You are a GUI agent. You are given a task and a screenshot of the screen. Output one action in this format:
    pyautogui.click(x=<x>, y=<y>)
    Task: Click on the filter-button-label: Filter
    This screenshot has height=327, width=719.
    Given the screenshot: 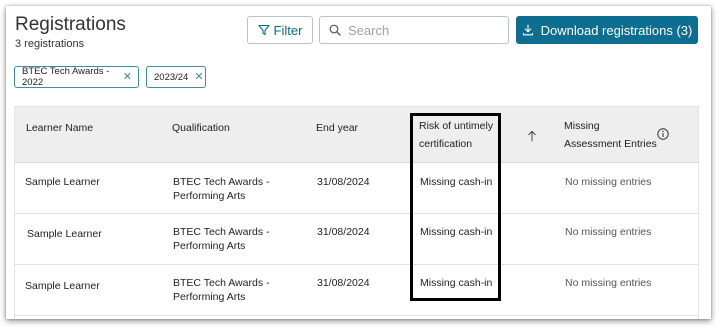 What is the action you would take?
    pyautogui.click(x=288, y=30)
    